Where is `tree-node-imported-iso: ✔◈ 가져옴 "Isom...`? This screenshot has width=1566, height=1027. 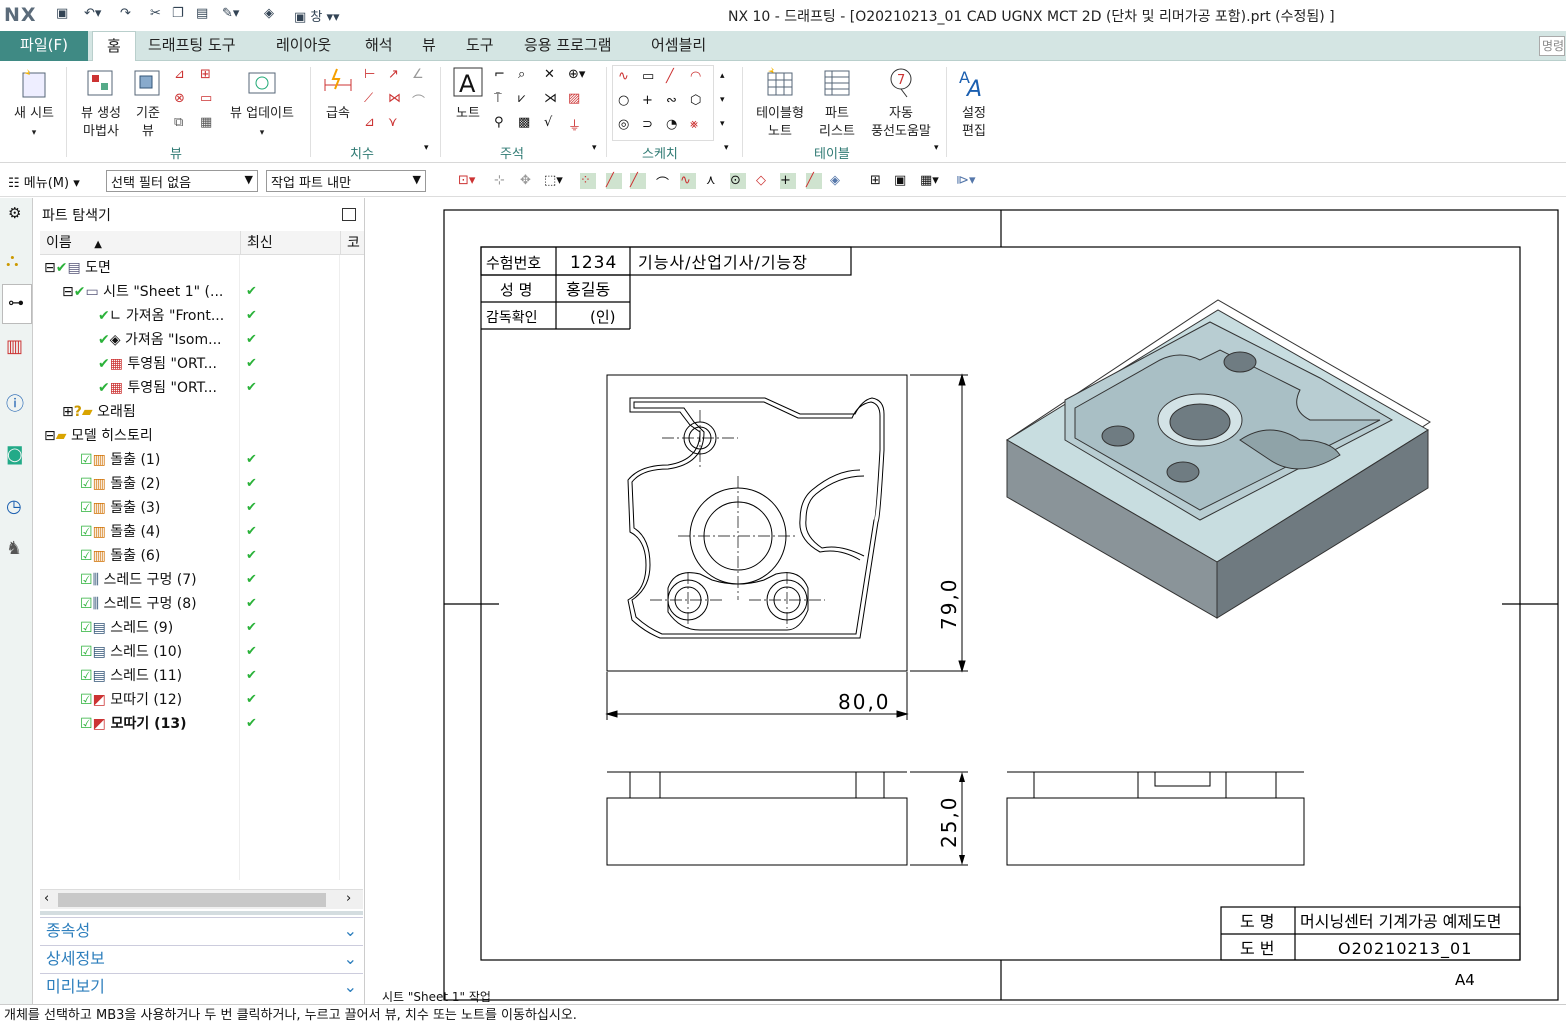 tree-node-imported-iso: ✔◈ 가져옴 "Isom... is located at coordinates (159, 340).